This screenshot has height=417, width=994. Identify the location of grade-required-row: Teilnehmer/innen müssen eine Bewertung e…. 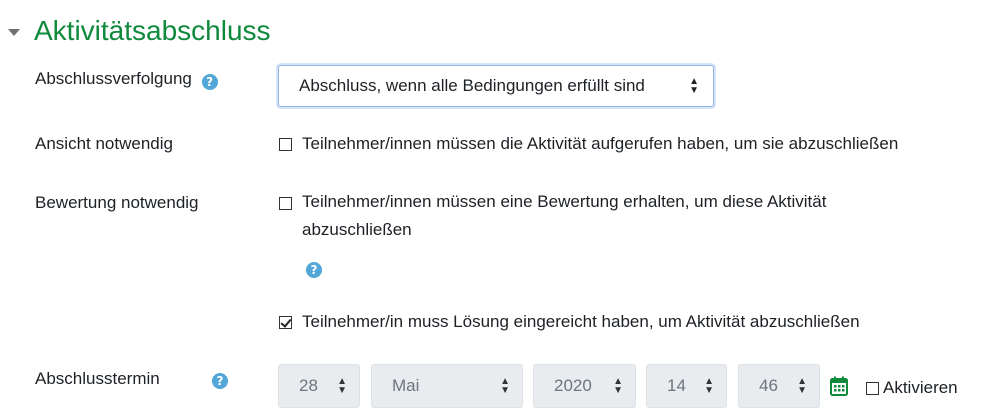
(552, 218).